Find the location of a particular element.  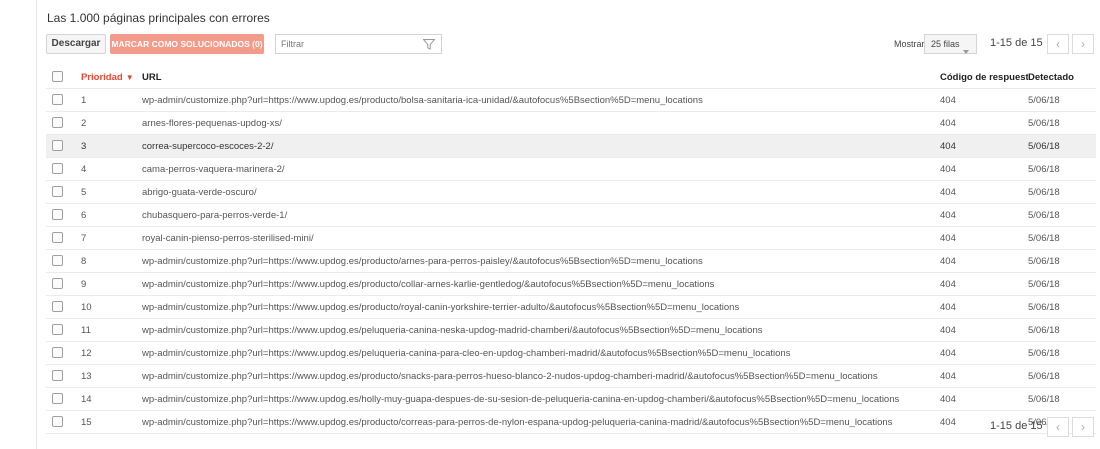

row-priority: 10 is located at coordinates (111, 307).